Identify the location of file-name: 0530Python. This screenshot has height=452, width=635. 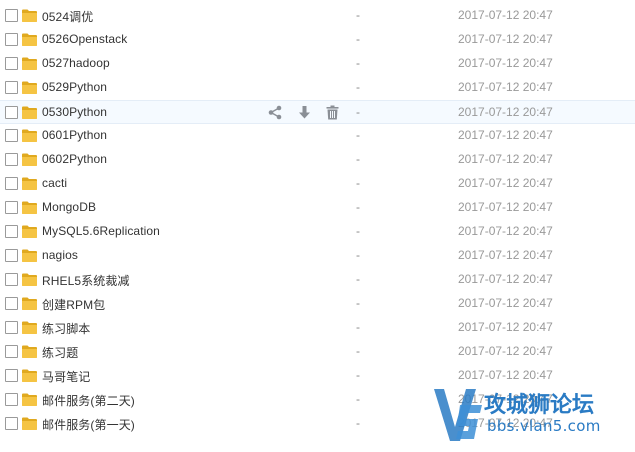
(74, 112).